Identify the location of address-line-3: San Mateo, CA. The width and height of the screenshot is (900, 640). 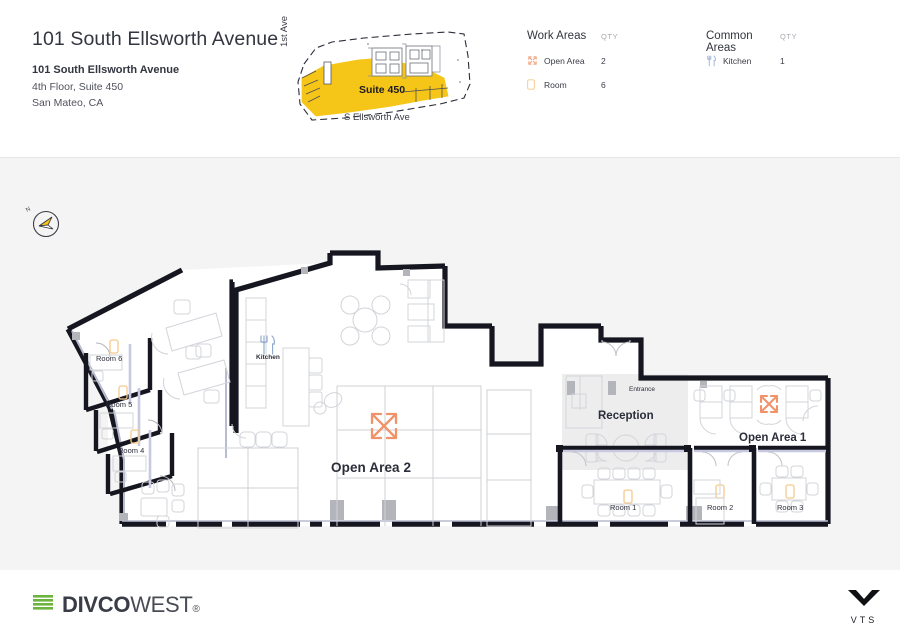
(68, 103).